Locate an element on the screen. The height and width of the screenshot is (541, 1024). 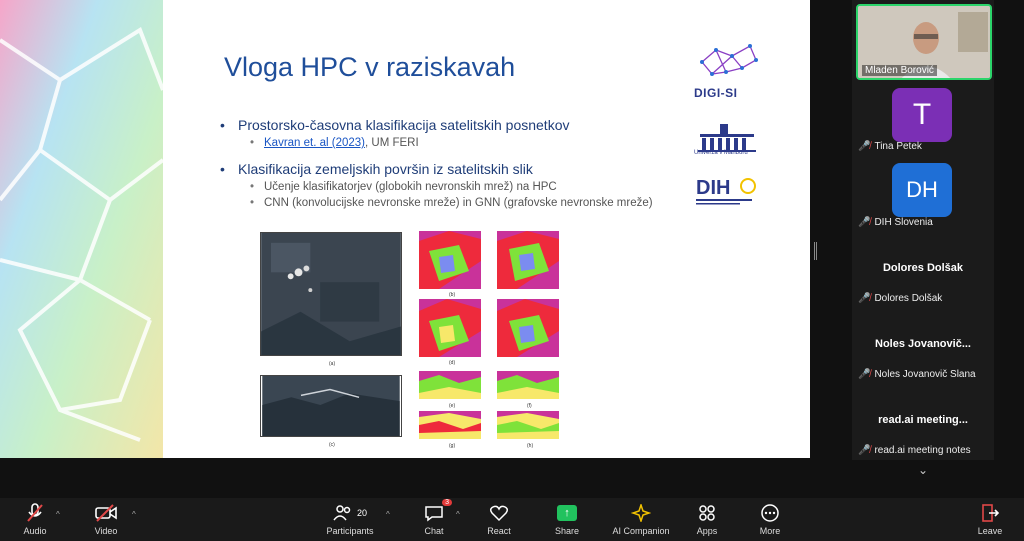
chat-label: Chat is located at coordinates (434, 531).